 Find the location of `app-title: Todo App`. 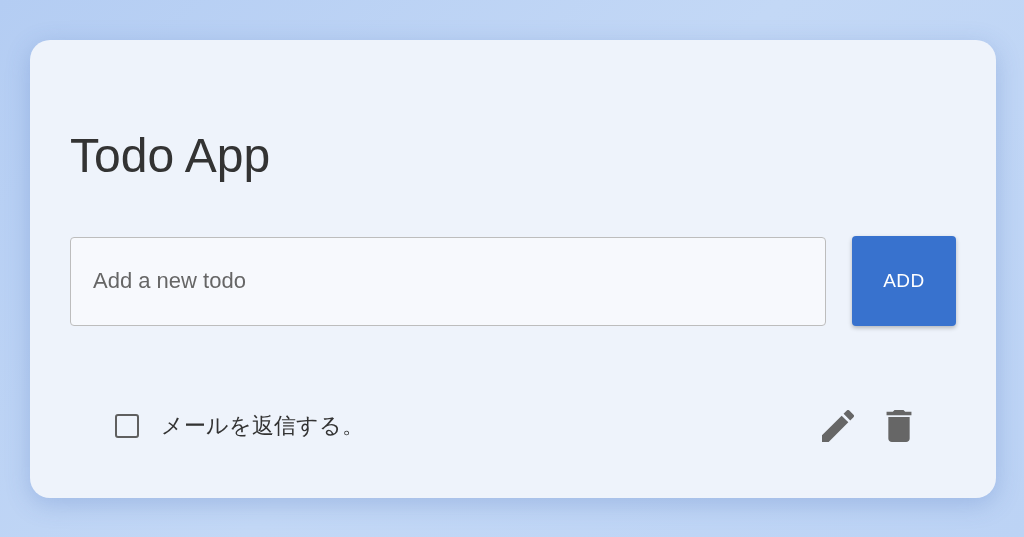

app-title: Todo App is located at coordinates (170, 156).